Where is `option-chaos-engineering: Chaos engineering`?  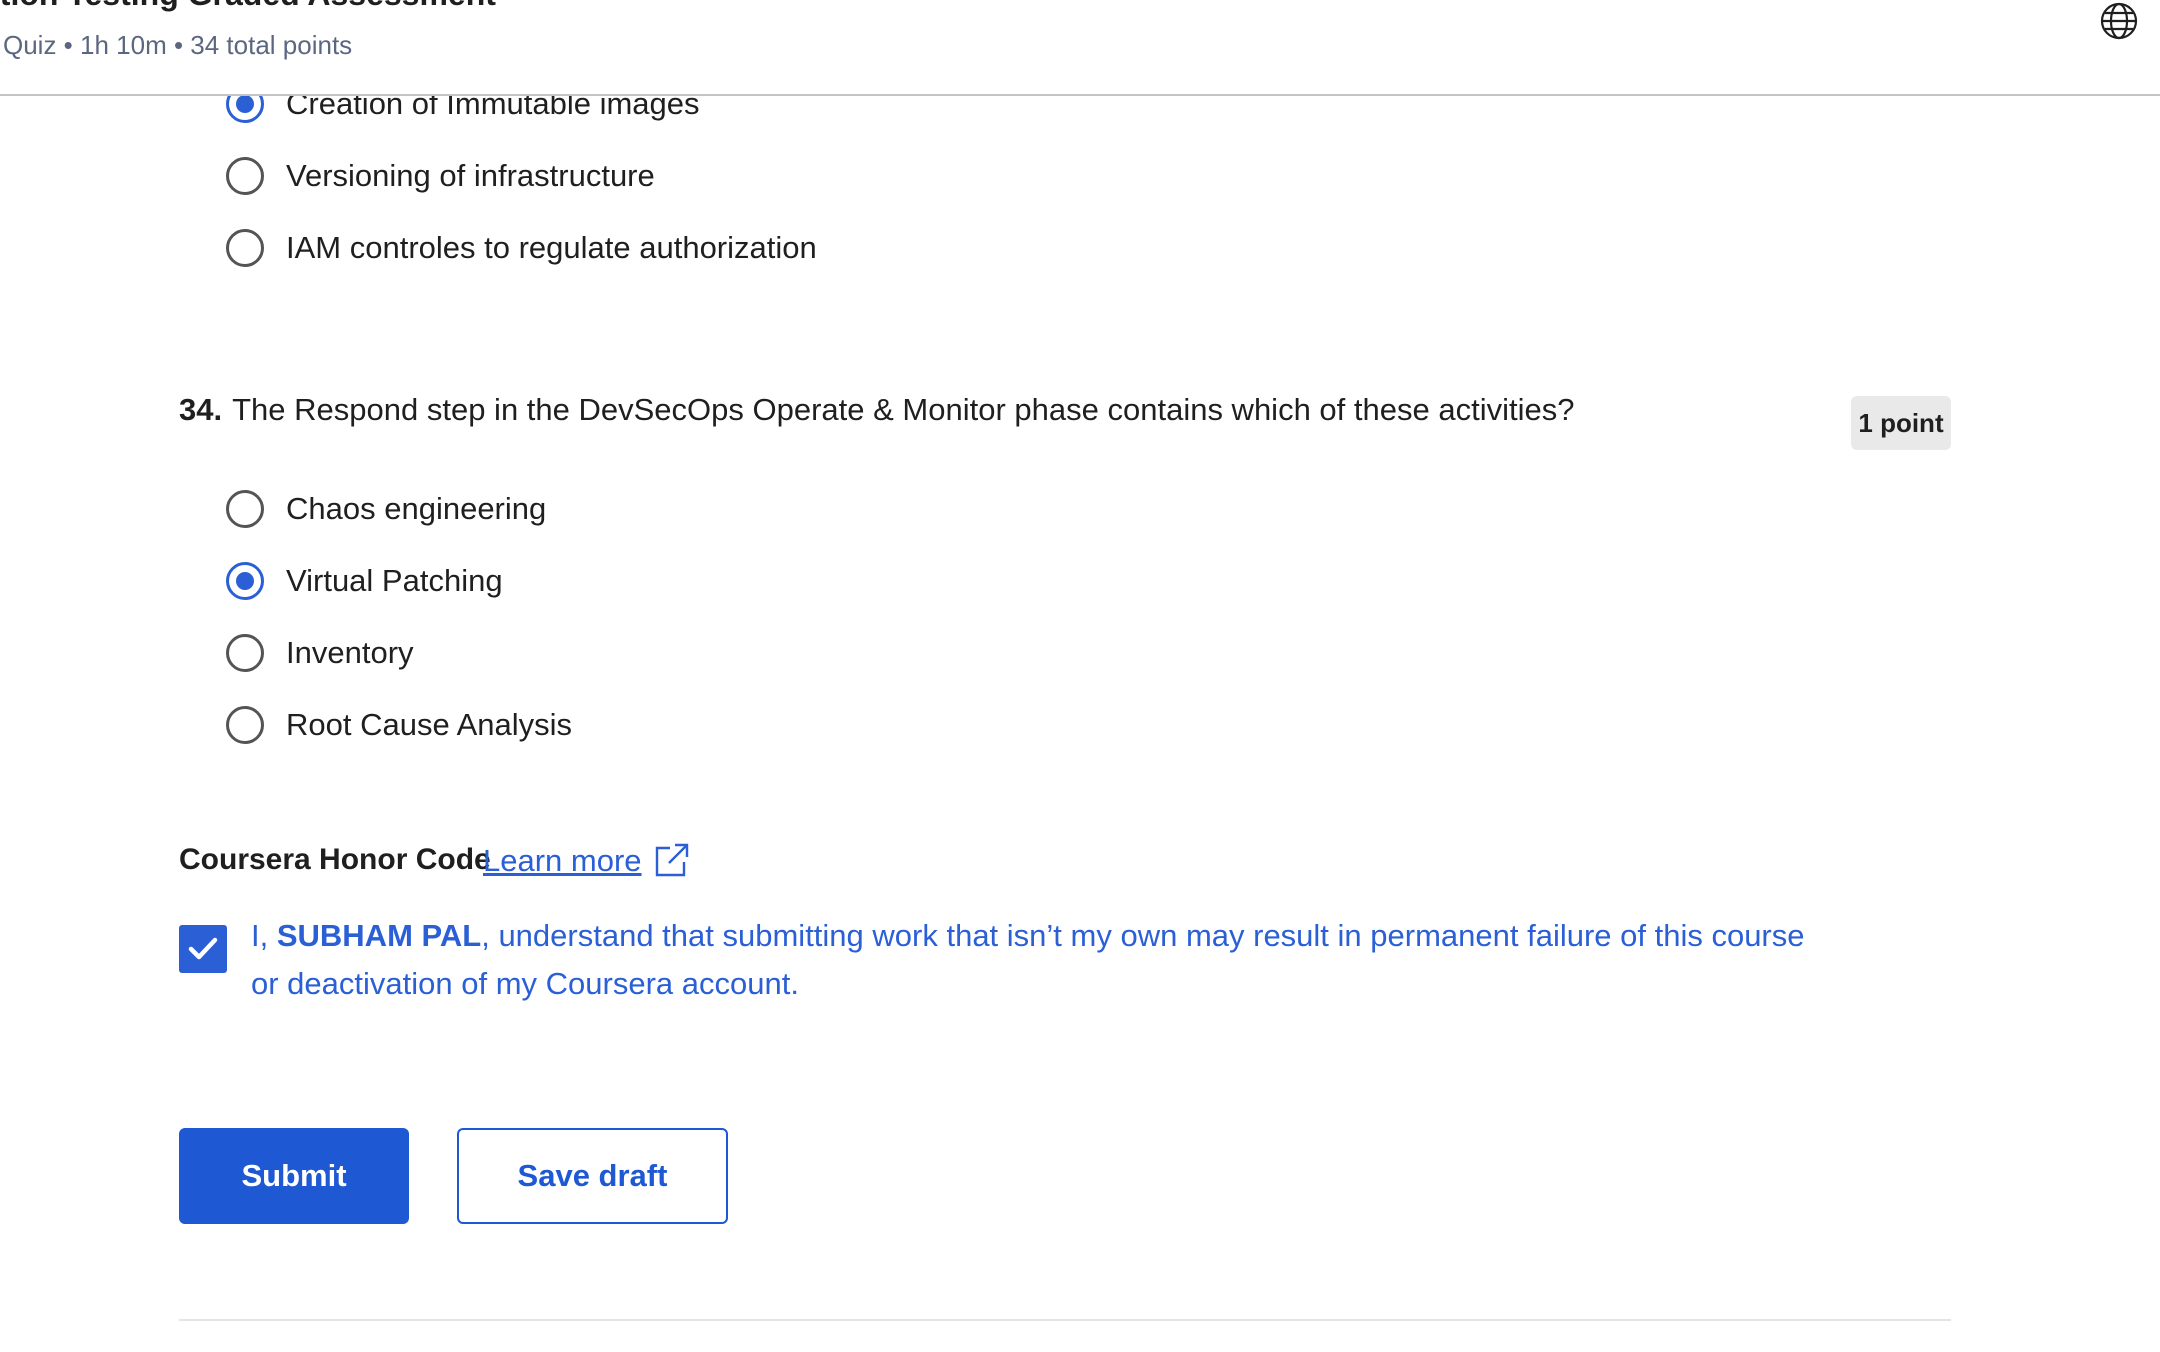
option-chaos-engineering: Chaos engineering is located at coordinates (386, 509).